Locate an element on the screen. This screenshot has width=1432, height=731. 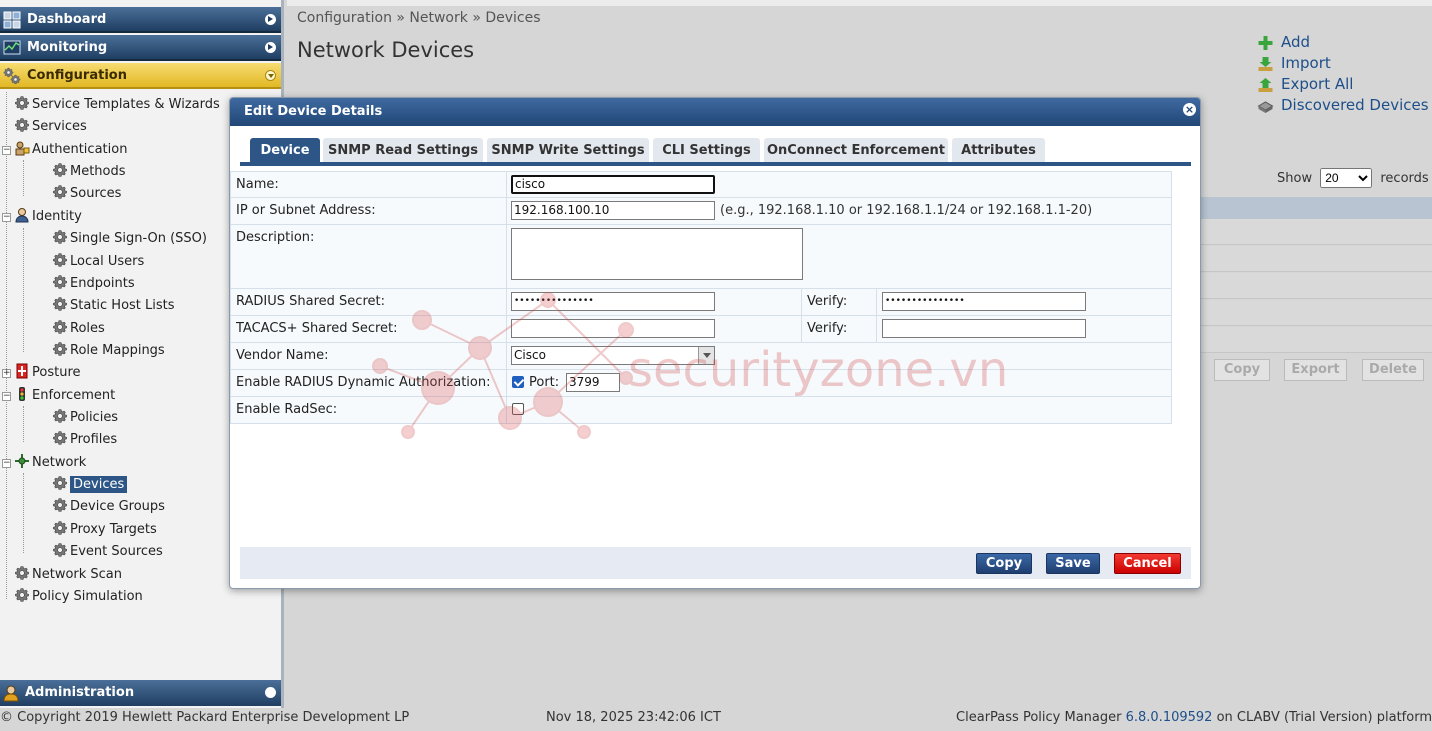
sidebar-item-label: Sources is located at coordinates (96, 193).